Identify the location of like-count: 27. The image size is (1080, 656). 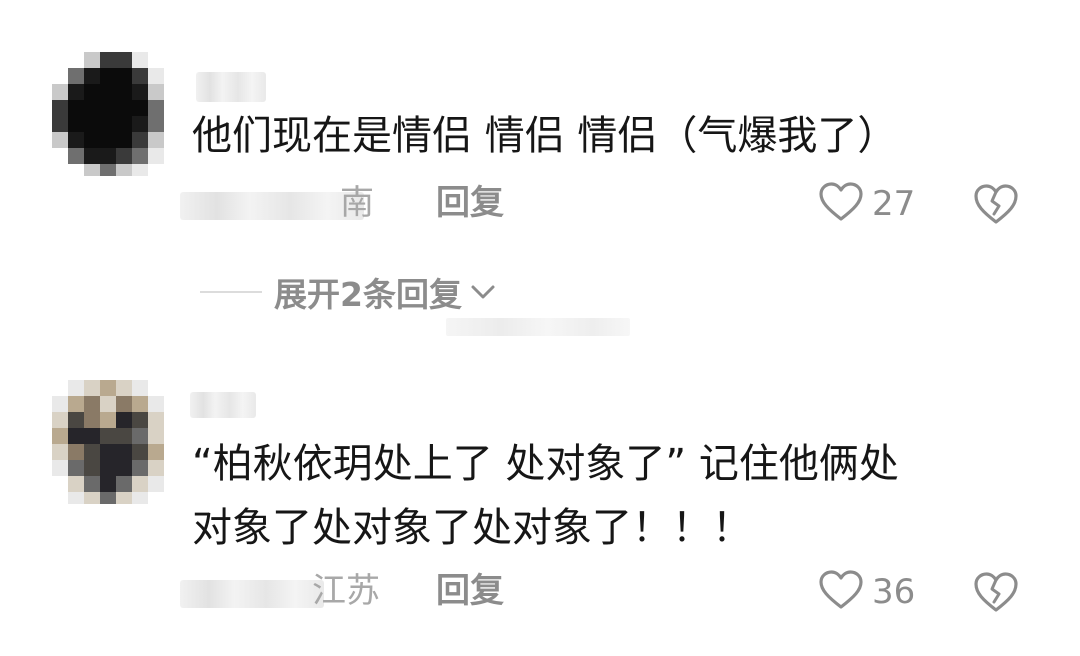
(894, 204).